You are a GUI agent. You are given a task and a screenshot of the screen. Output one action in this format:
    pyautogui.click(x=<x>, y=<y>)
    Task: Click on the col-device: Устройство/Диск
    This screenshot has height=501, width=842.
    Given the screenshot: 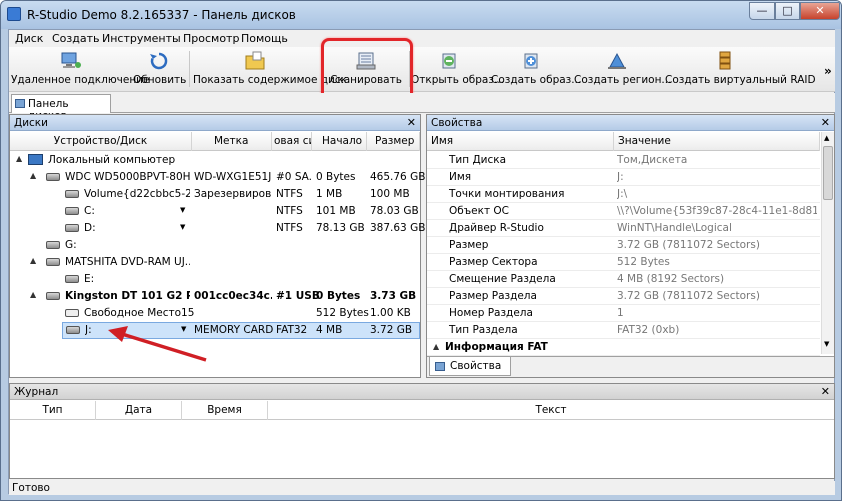 What is the action you would take?
    pyautogui.click(x=101, y=141)
    